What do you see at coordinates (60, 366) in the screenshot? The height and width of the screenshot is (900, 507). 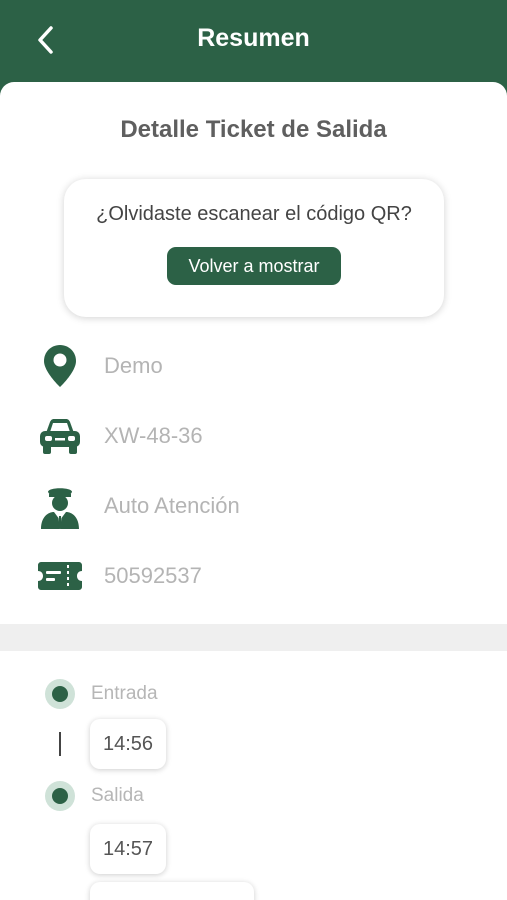 I see `location-pin-icon` at bounding box center [60, 366].